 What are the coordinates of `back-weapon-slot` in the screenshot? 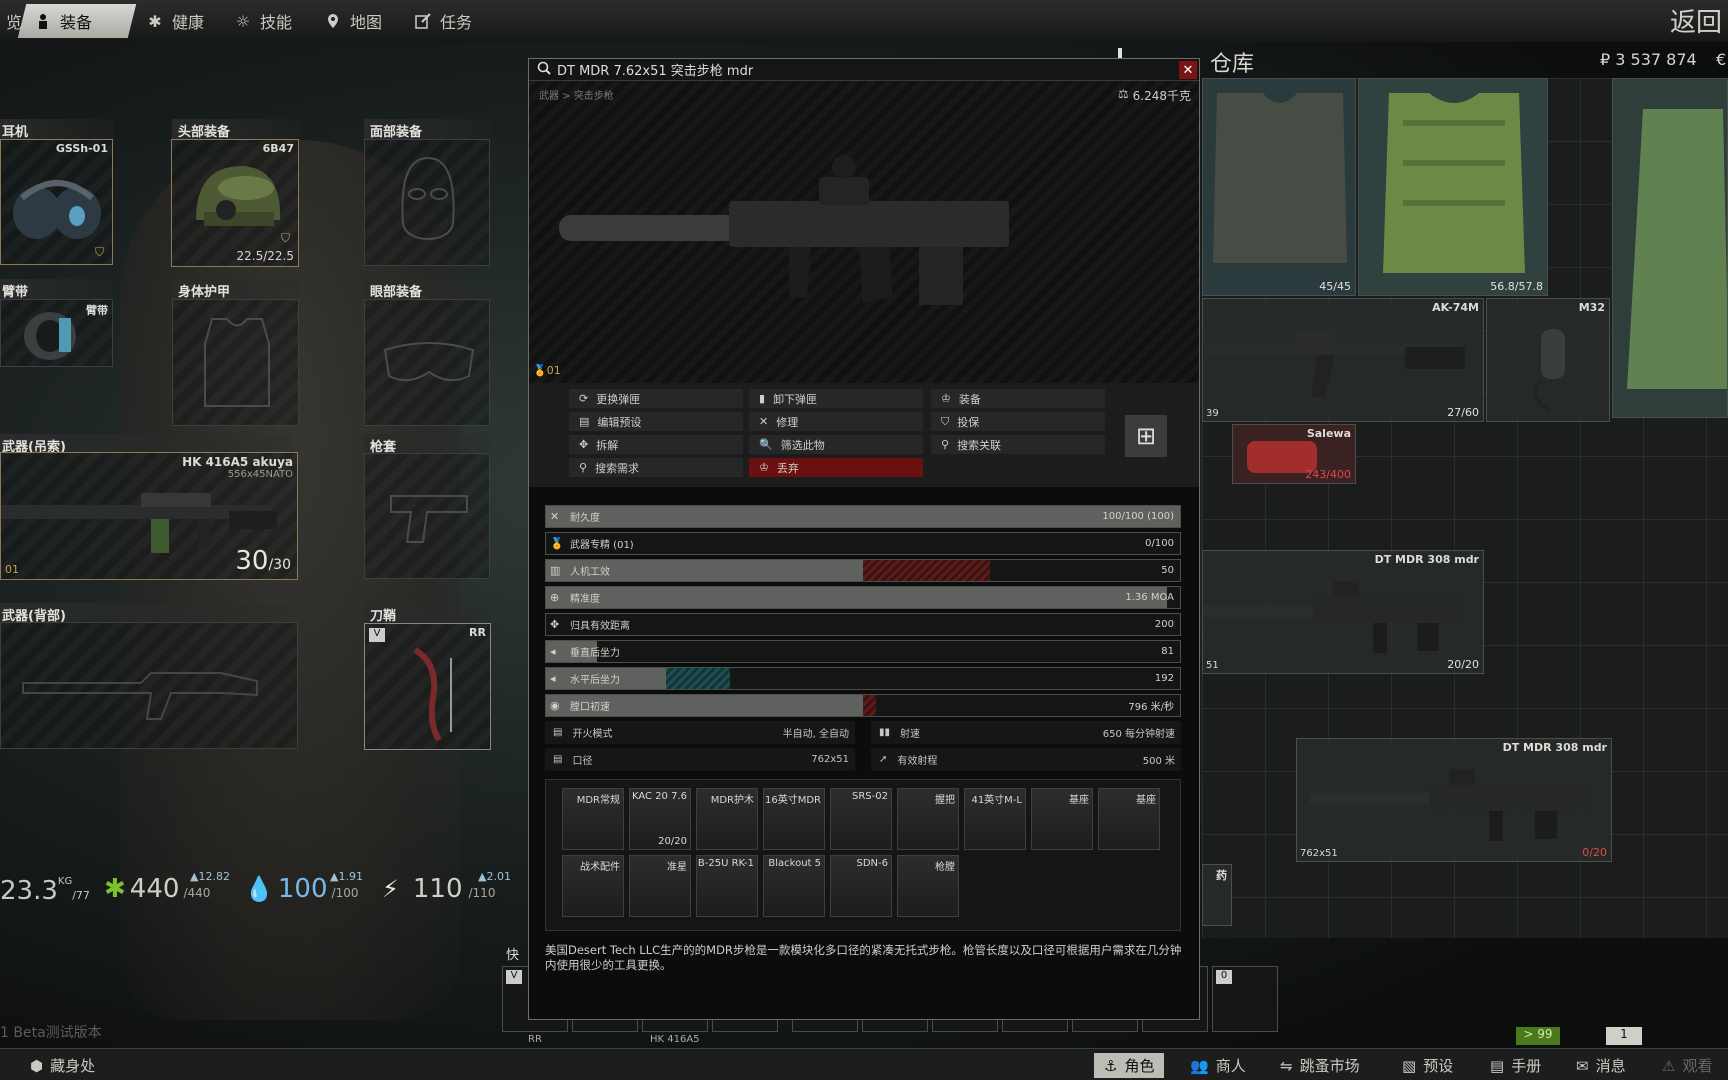 It's located at (149, 685).